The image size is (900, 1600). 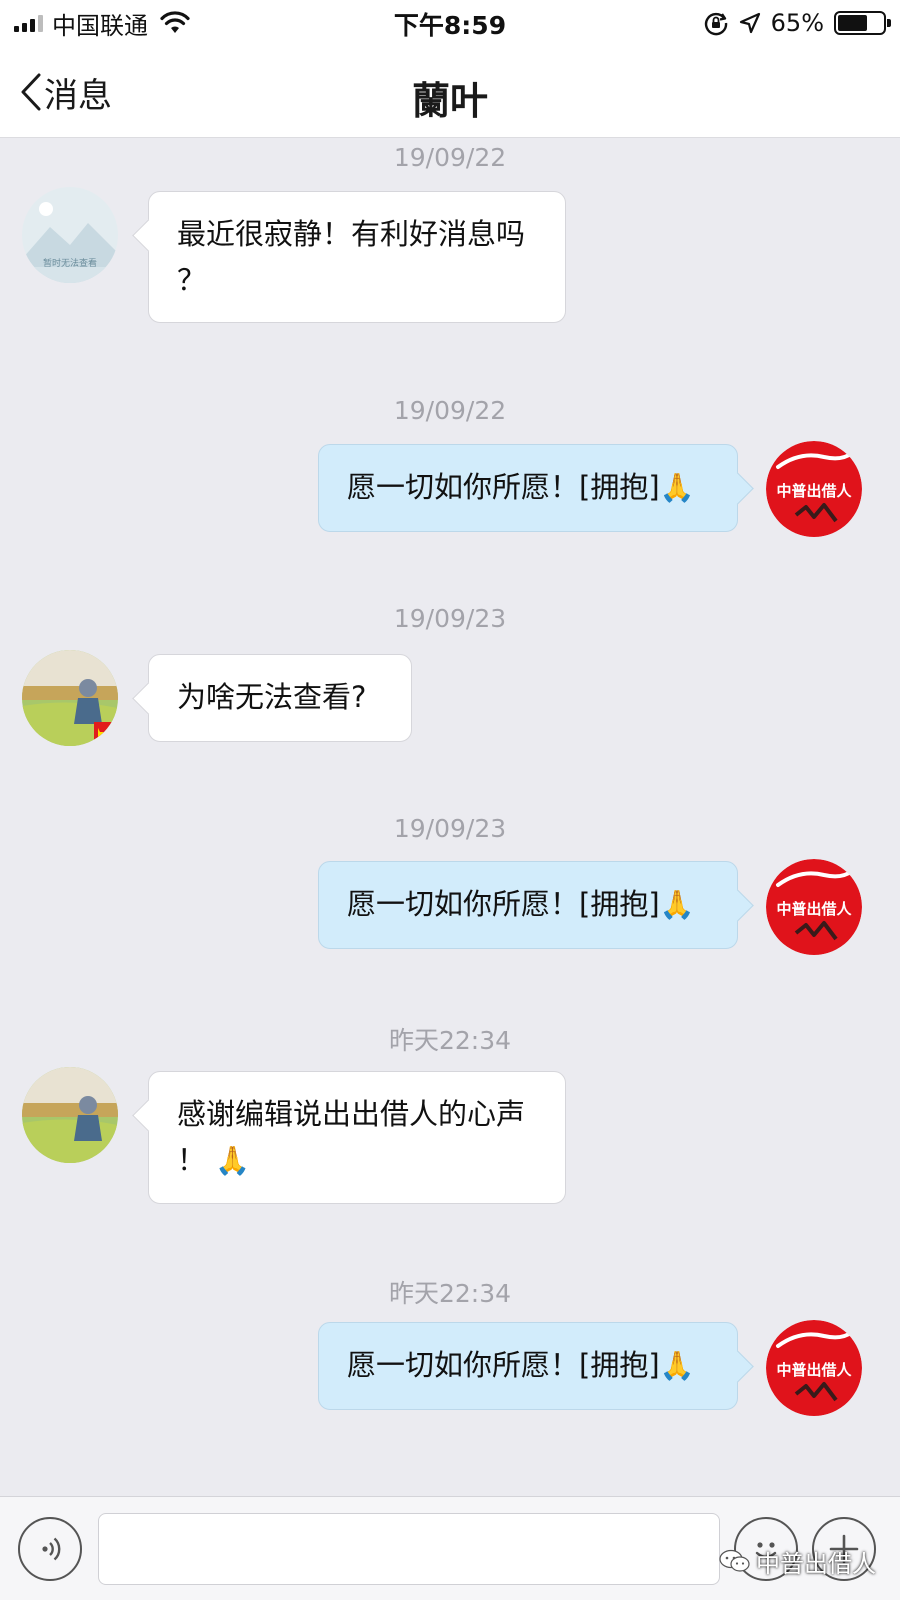 I want to click on input-bar: 中普出借人, so click(x=450, y=1548).